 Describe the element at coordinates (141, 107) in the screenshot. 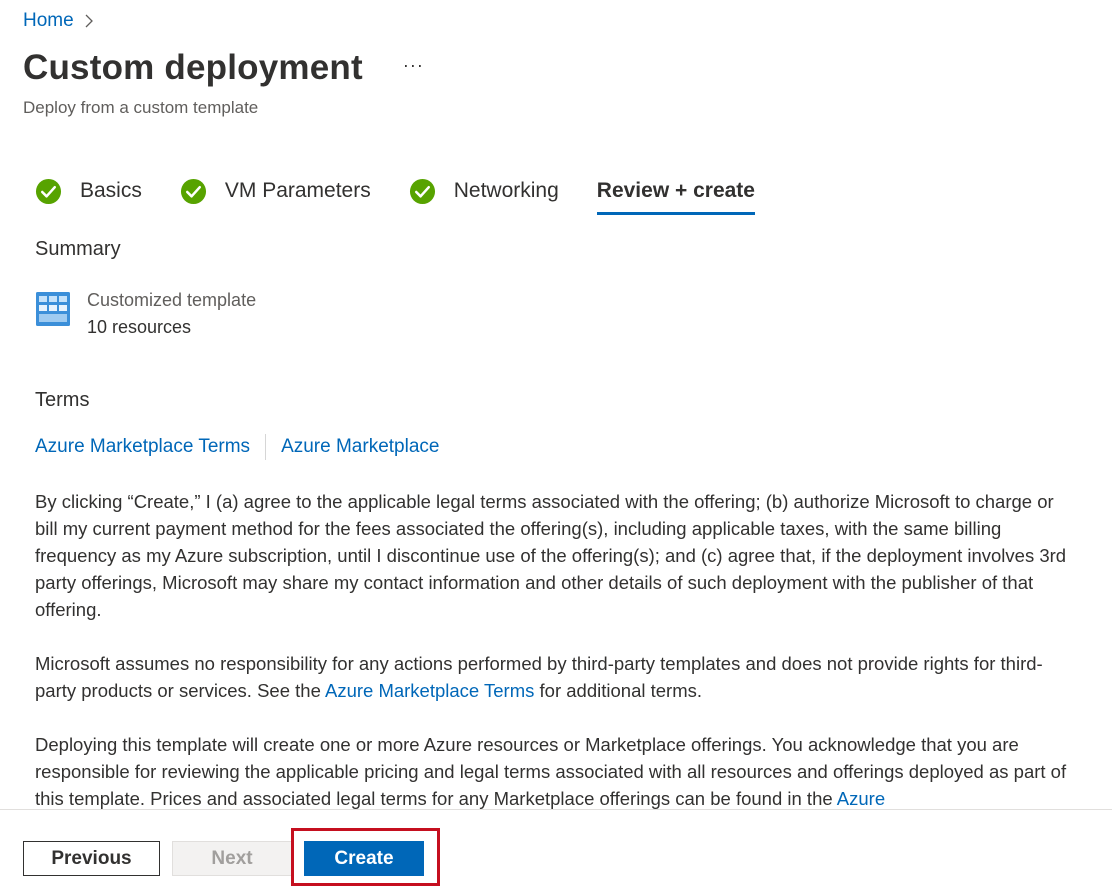

I see `page-subtitle: Deploy from a custom template` at that location.